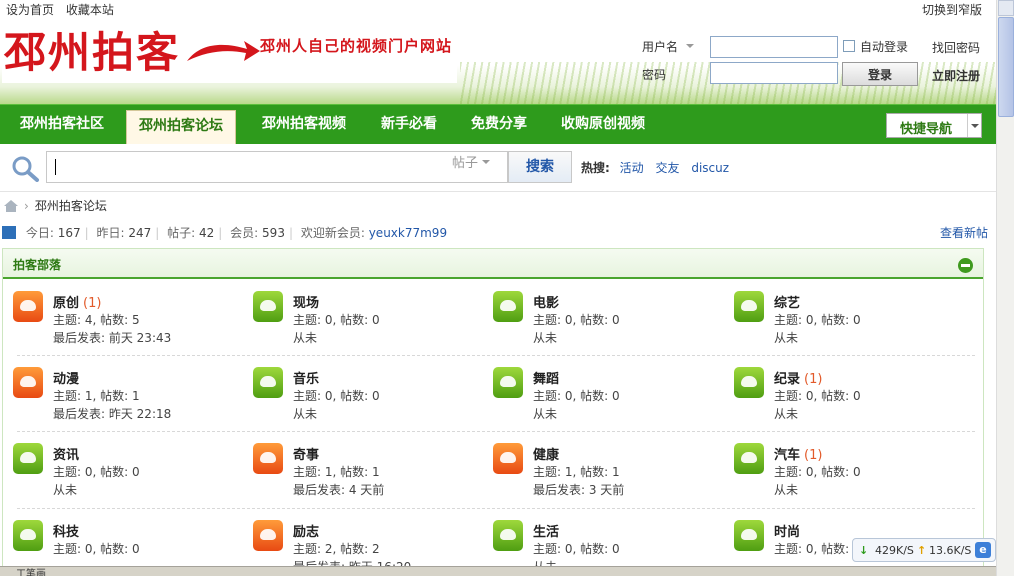  Describe the element at coordinates (710, 168) in the screenshot. I see `hot-link-discuz: discuz` at that location.